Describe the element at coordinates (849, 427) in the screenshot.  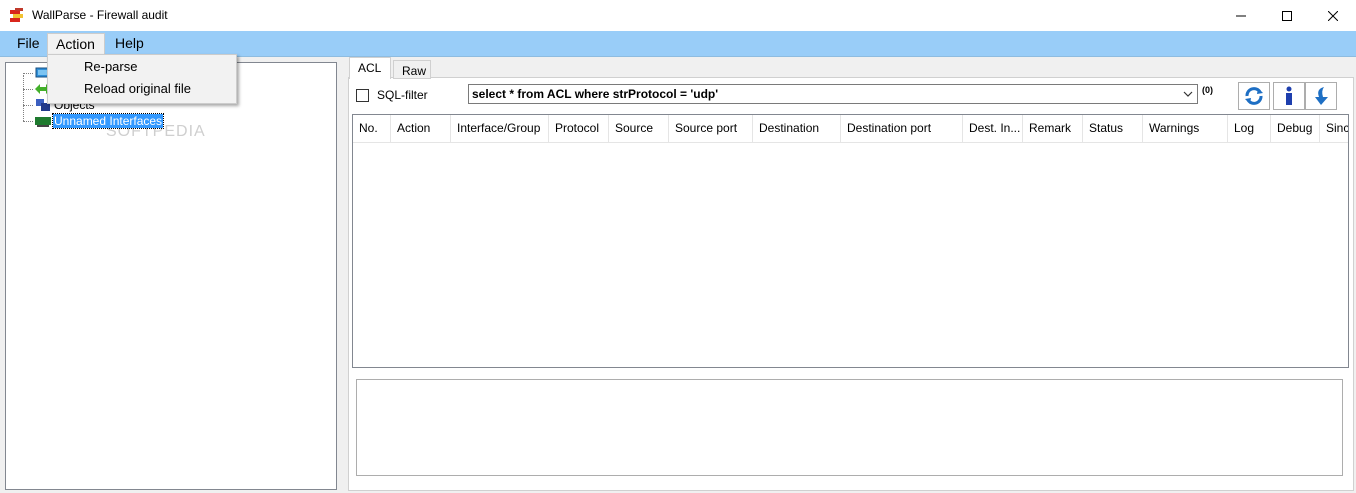
I see `details-textarea` at that location.